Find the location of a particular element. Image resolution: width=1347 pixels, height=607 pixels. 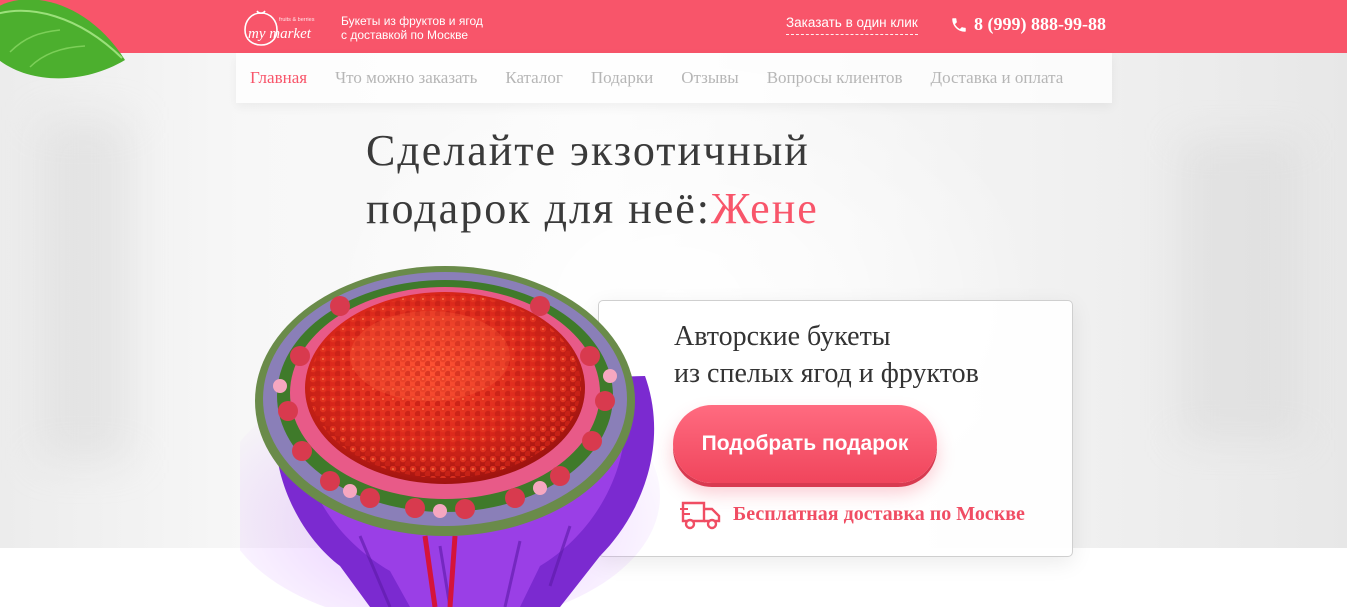

nav-item-catalog: Каталог is located at coordinates (534, 78).